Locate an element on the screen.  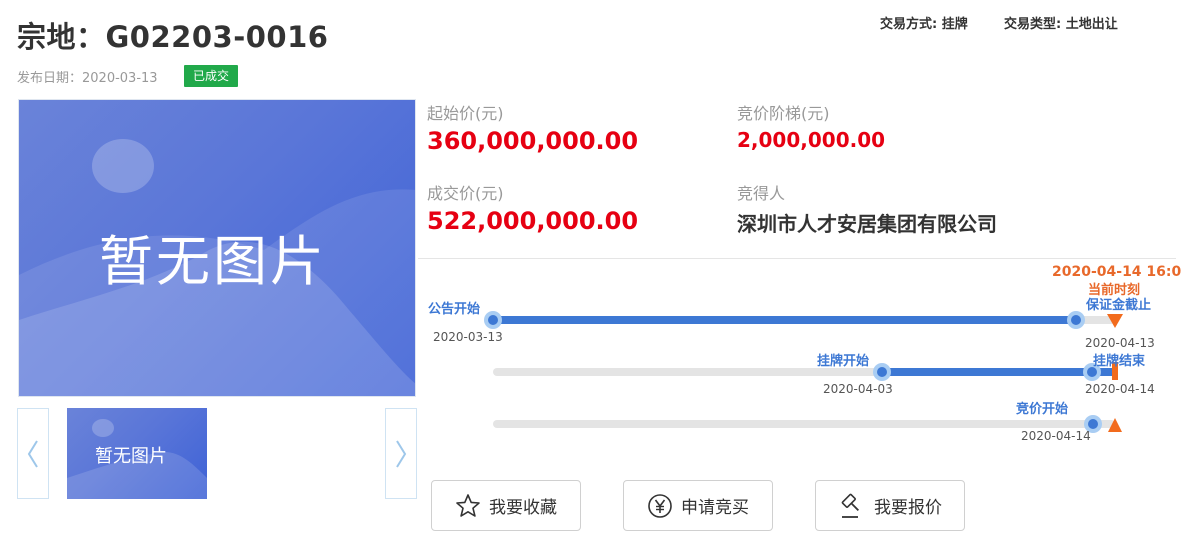
bidding-start-date: 2020-04-14 is located at coordinates (1056, 436).